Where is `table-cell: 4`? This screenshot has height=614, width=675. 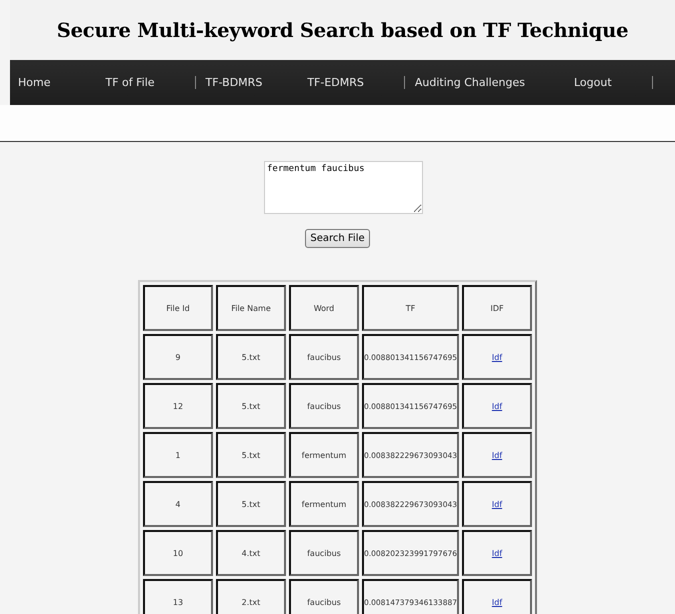
table-cell: 4 is located at coordinates (177, 504).